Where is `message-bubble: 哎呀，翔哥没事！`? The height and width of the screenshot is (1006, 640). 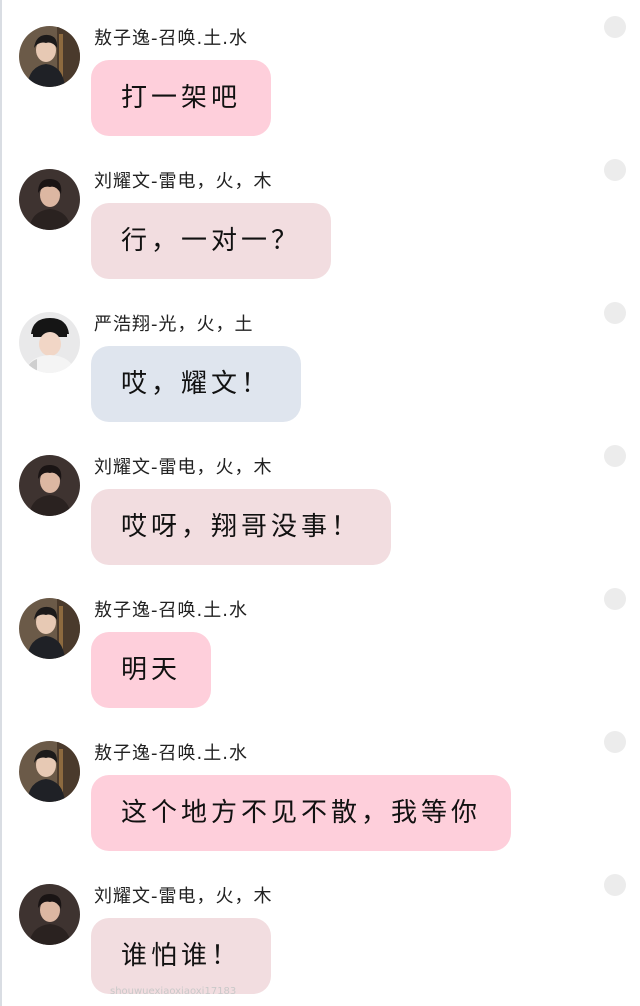
message-bubble: 哎呀，翔哥没事！ is located at coordinates (241, 527).